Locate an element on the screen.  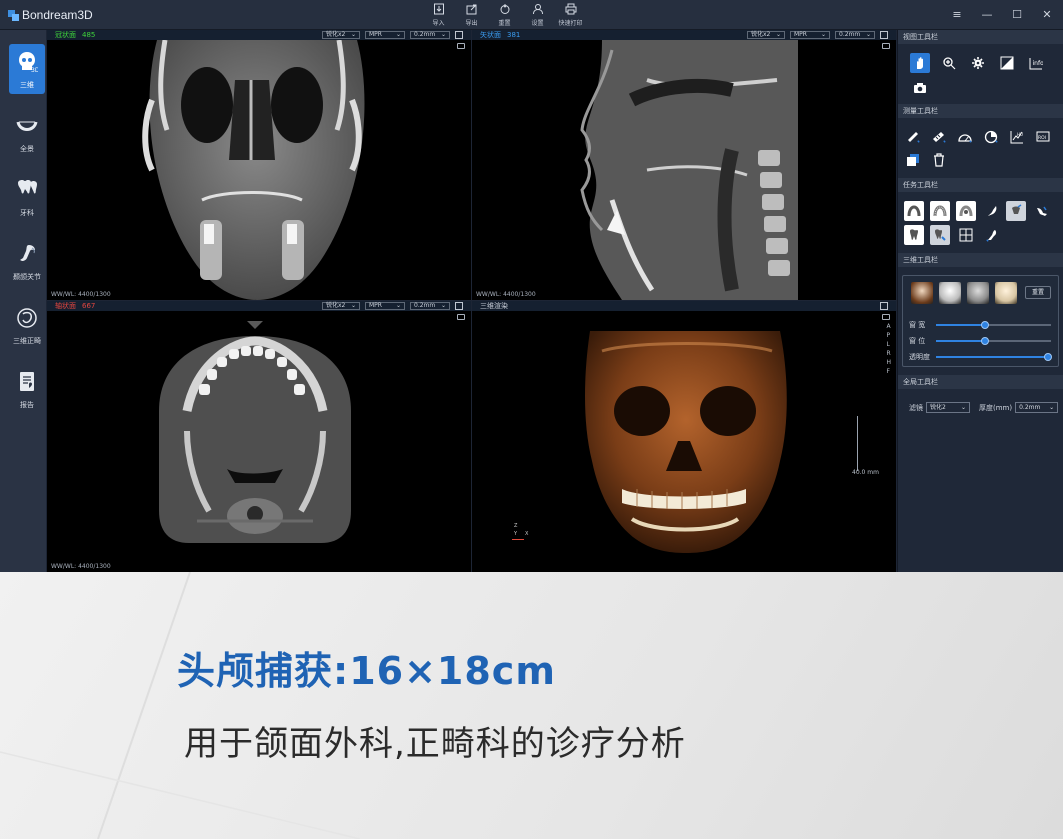
nav-item-3d: 3D 三维 is located at coordinates (27, 69).